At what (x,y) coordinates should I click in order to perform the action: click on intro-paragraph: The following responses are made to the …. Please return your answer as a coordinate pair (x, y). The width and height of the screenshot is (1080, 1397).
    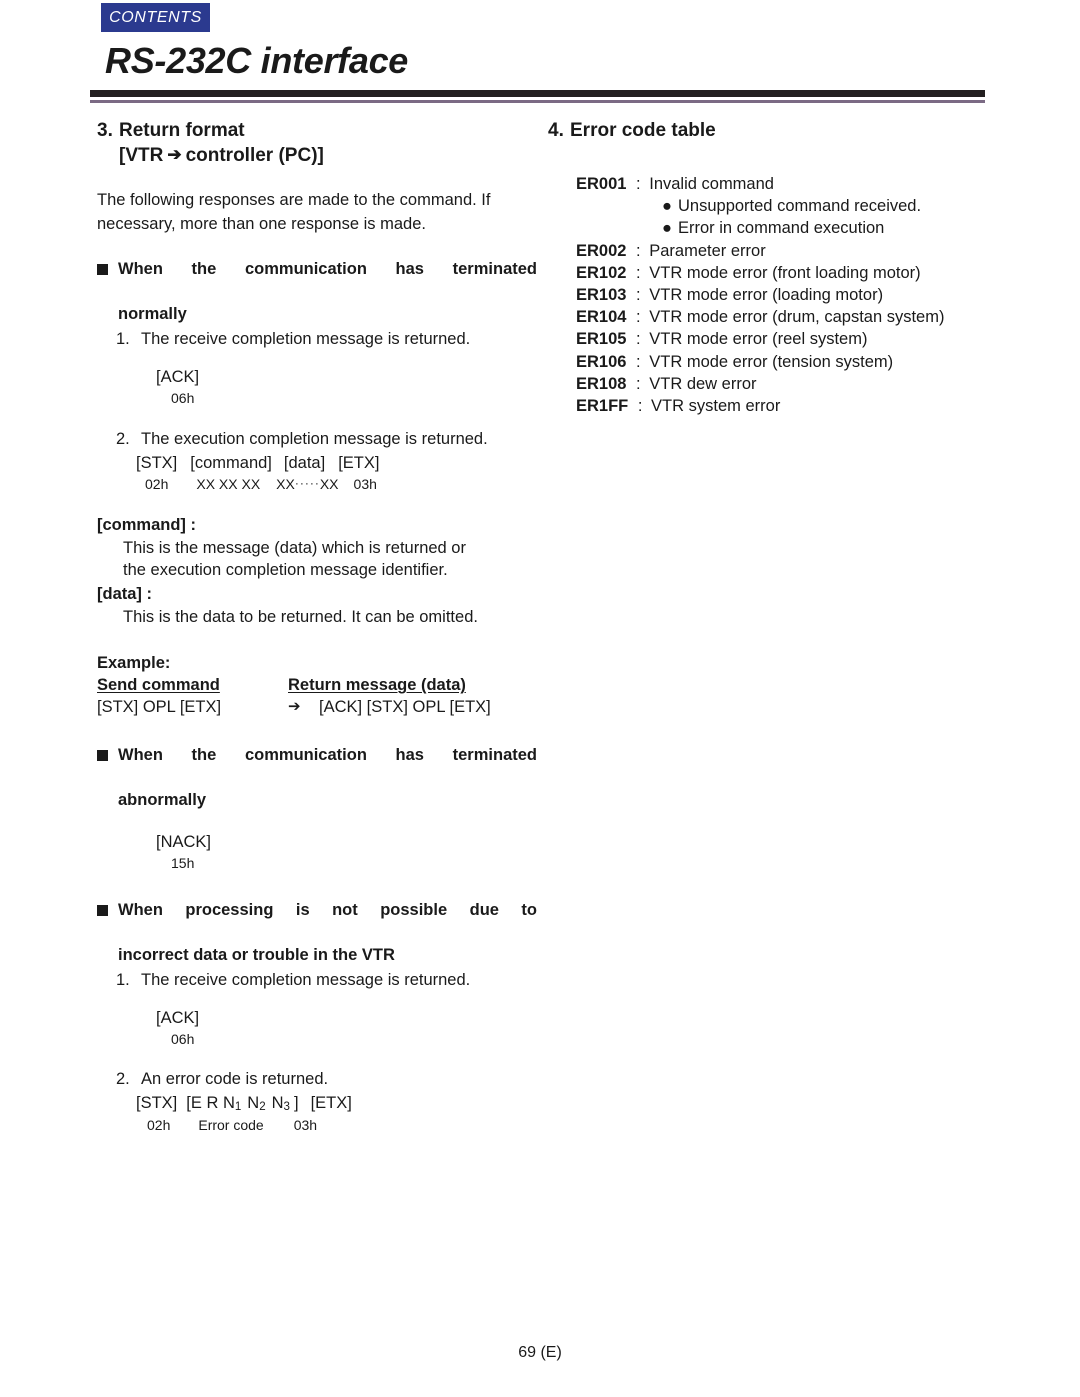
    Looking at the image, I should click on (294, 212).